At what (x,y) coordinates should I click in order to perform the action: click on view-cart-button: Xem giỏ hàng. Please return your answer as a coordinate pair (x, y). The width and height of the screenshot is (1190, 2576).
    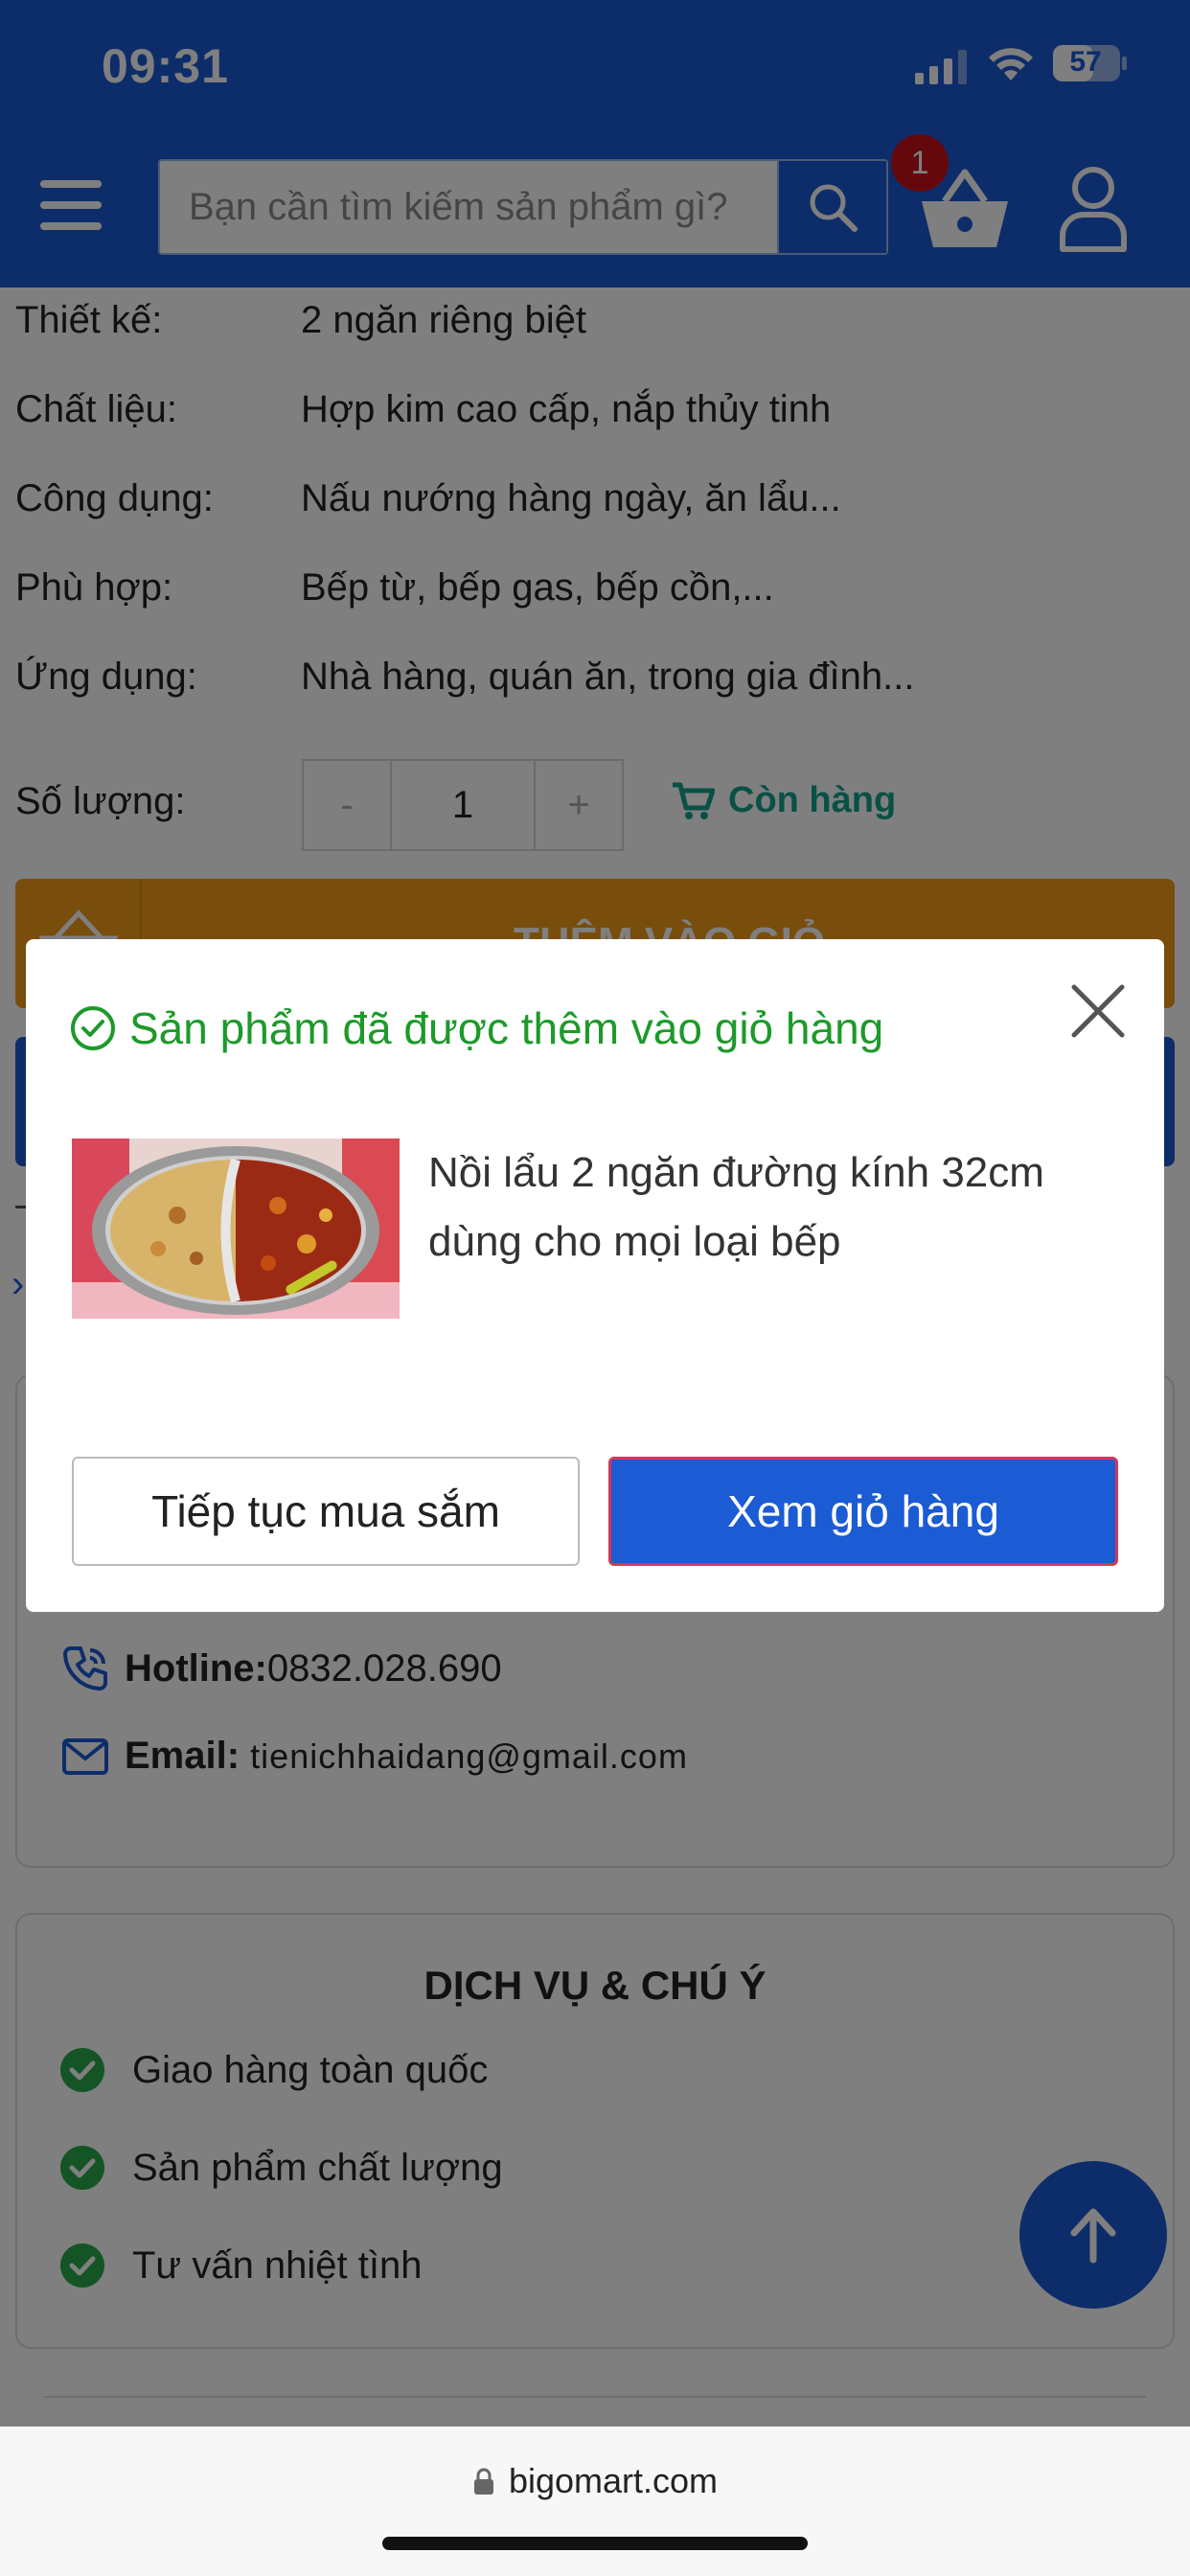
    Looking at the image, I should click on (863, 1511).